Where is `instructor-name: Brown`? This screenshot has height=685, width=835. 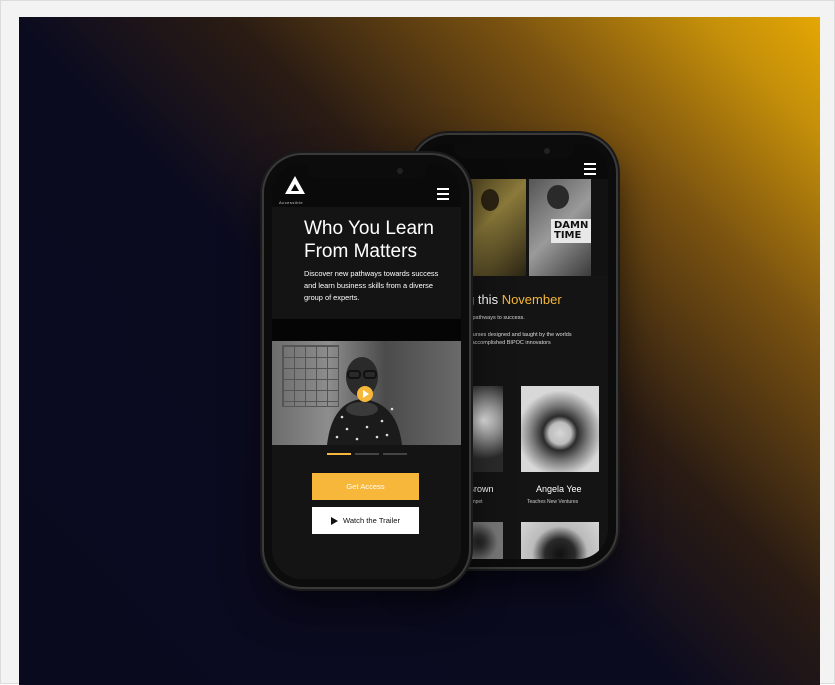 instructor-name: Brown is located at coordinates (481, 489).